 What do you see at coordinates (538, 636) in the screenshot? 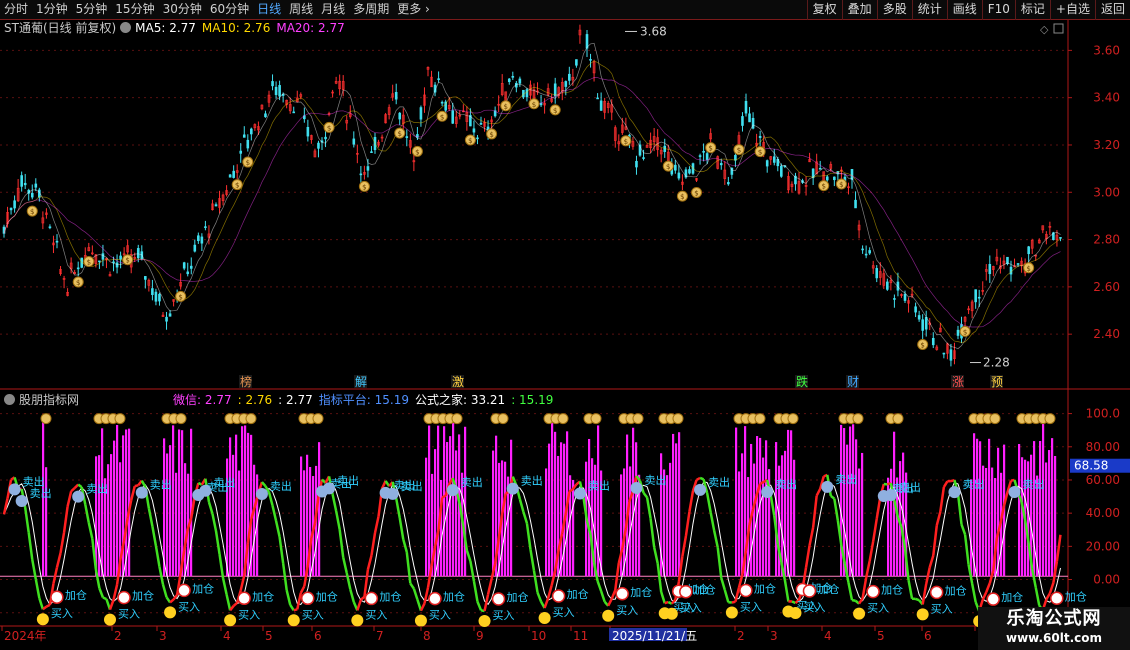
I see `date-label-9: 10` at bounding box center [538, 636].